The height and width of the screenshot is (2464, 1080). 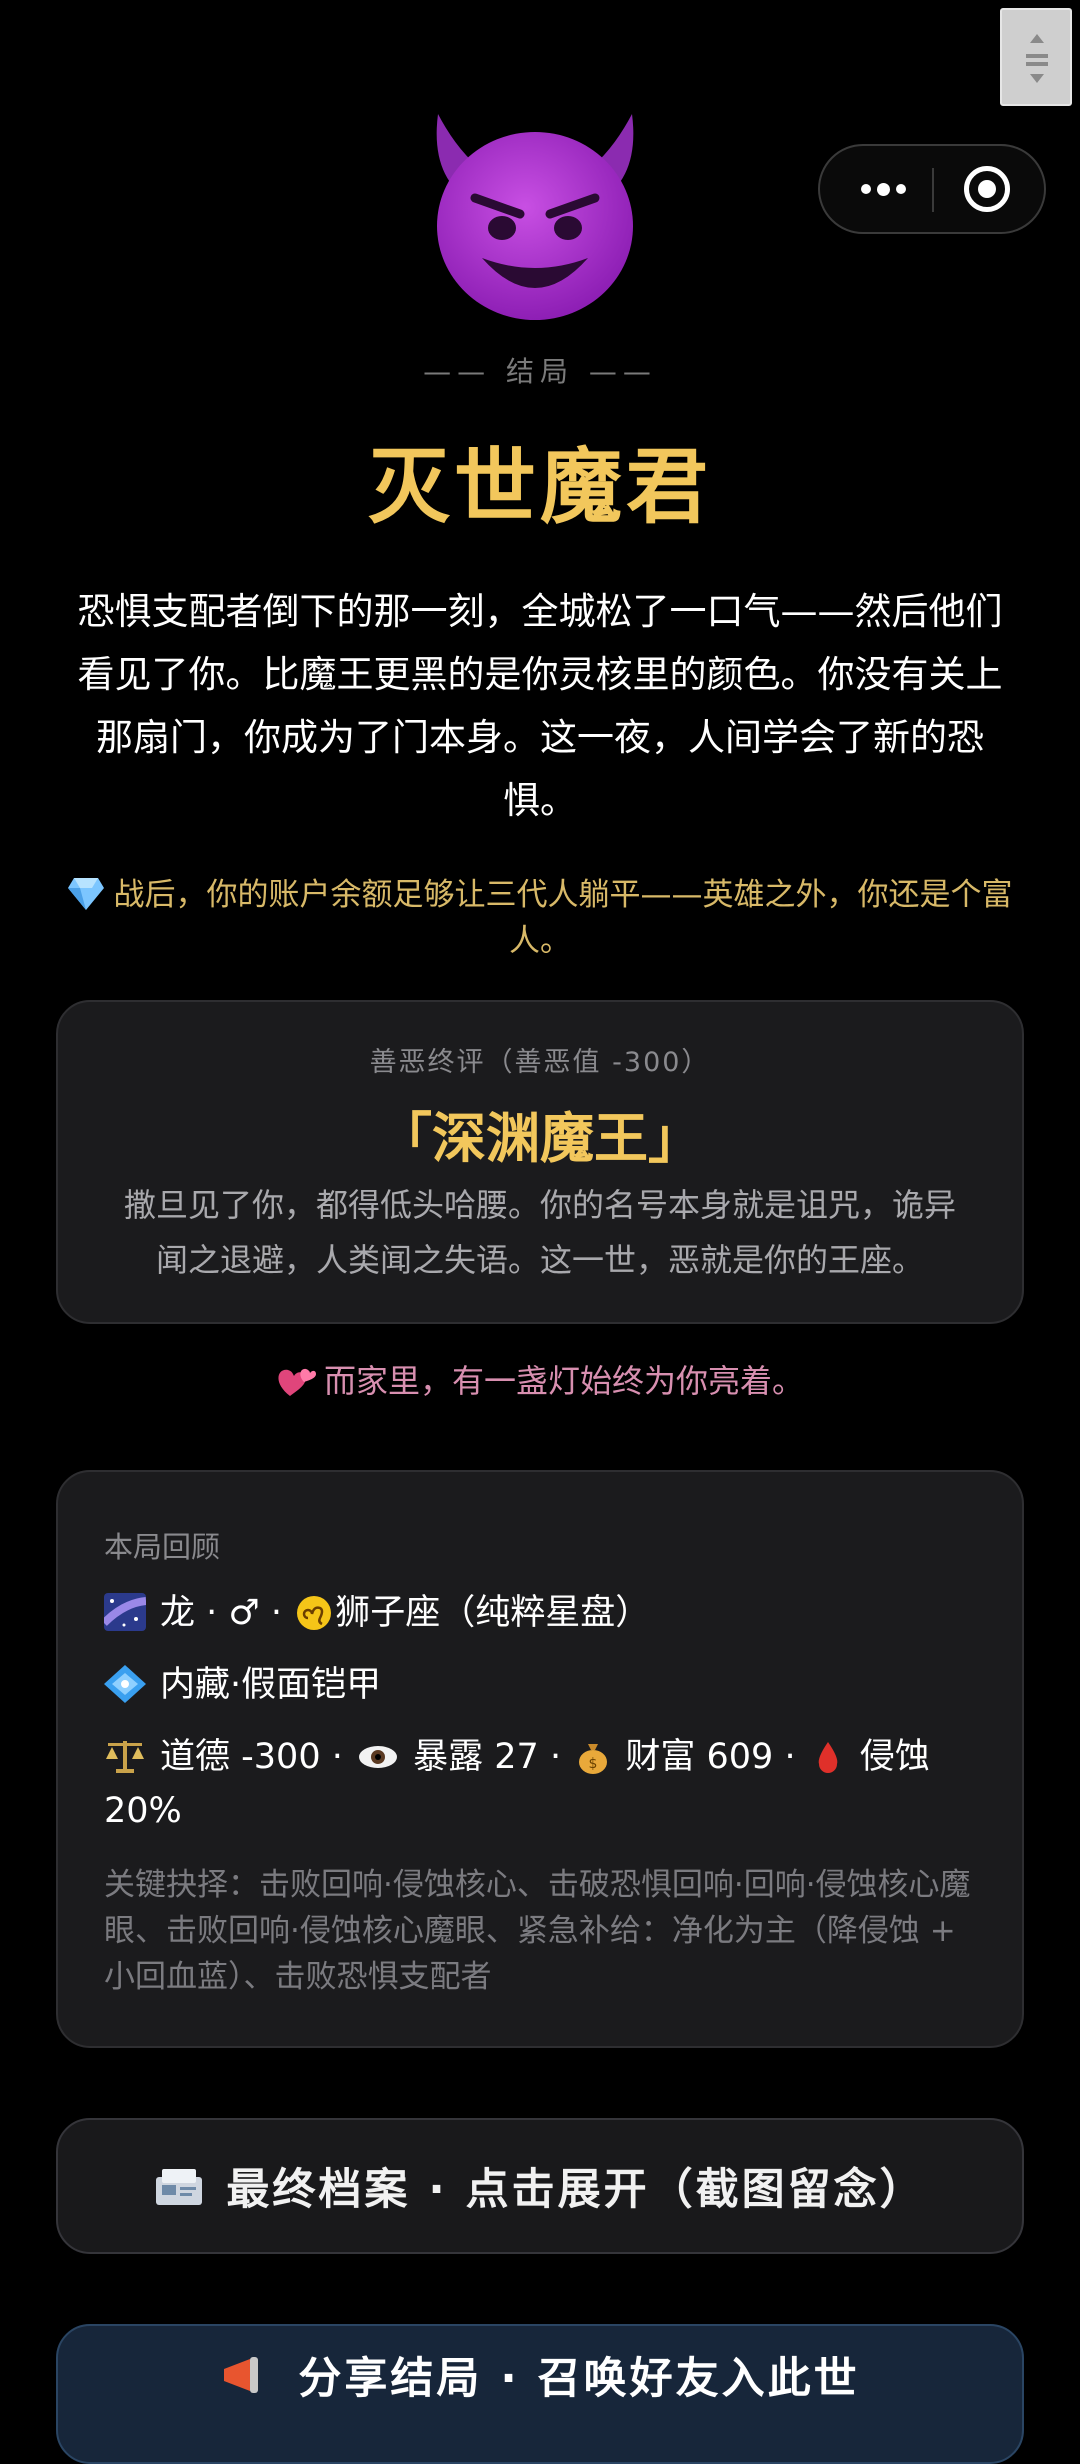 I want to click on money-bag-icon: $, so click(x=593, y=1759).